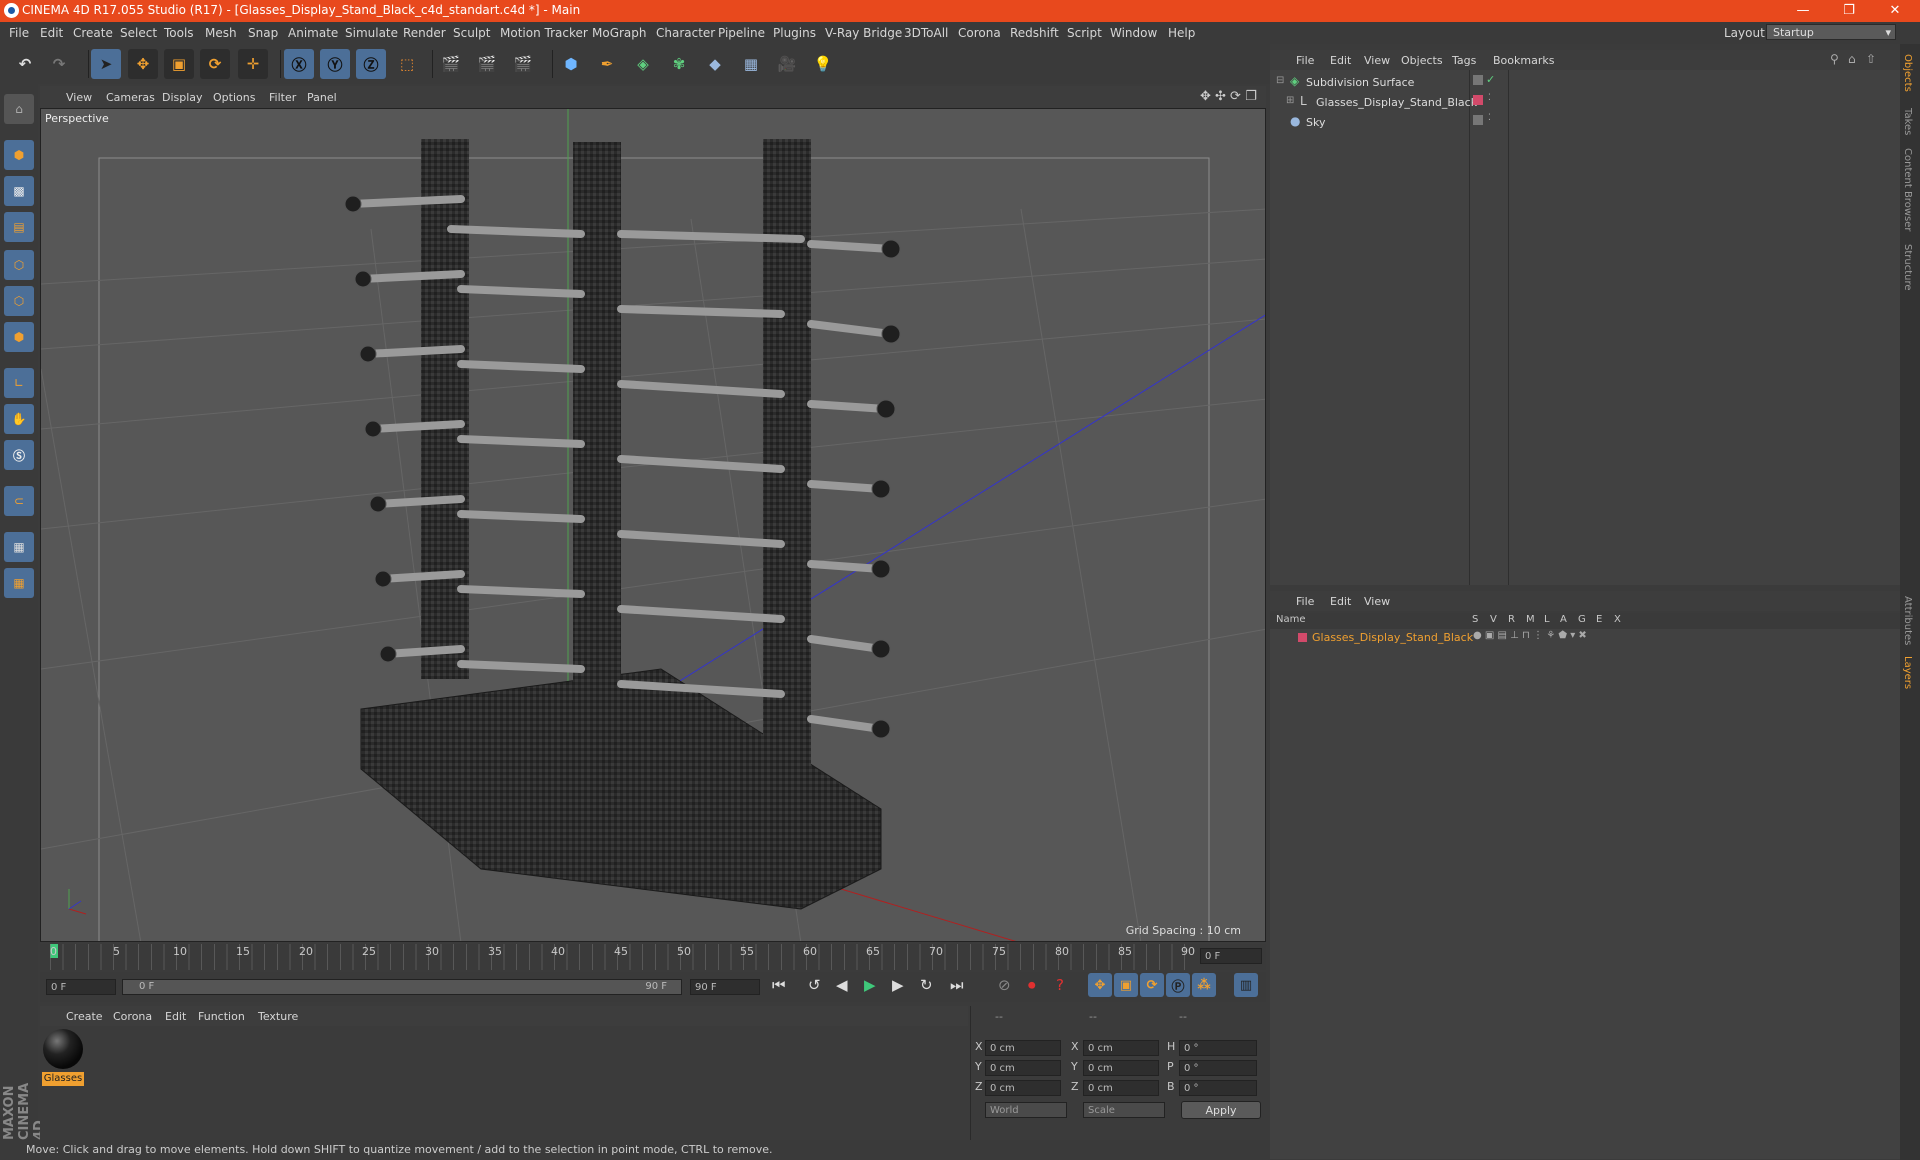 This screenshot has width=1920, height=1160. What do you see at coordinates (487, 64) in the screenshot?
I see `render-picture-viewer-button: 🎬` at bounding box center [487, 64].